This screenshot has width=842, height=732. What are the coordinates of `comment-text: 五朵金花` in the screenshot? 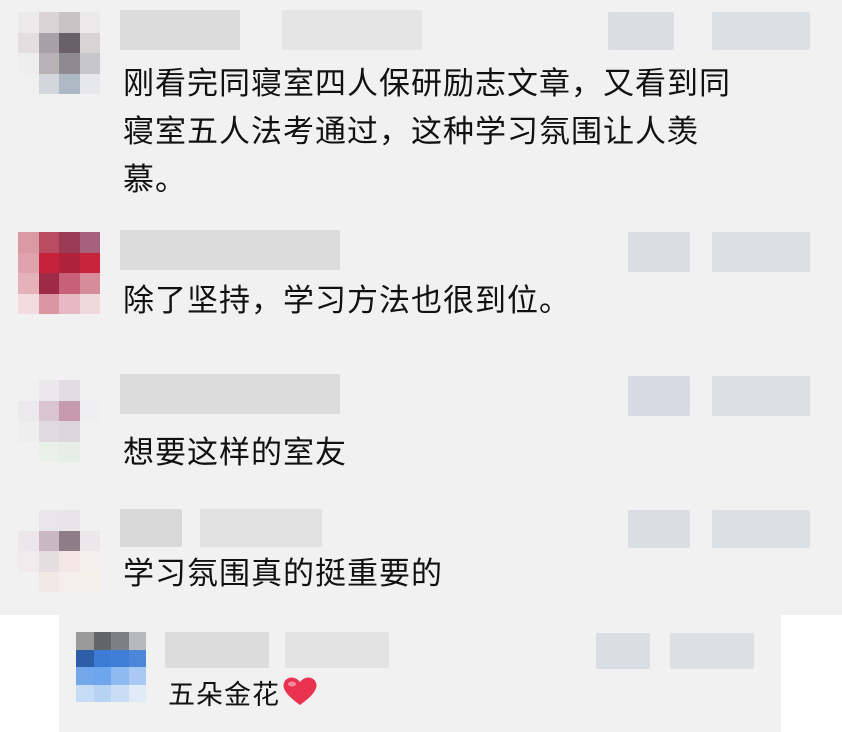 It's located at (243, 697).